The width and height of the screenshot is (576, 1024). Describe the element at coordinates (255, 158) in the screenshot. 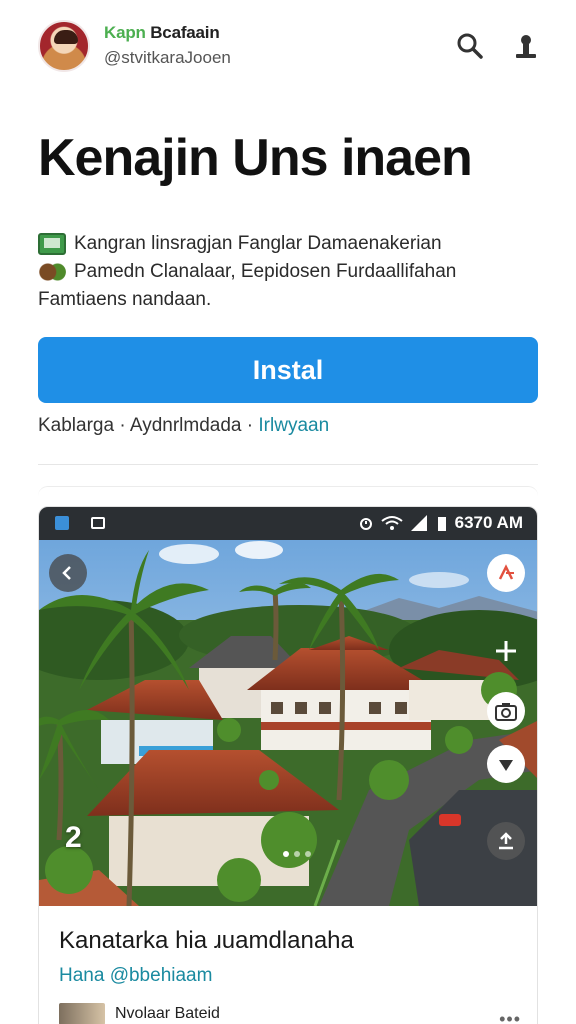

I see `app-title: Kenajin Uns inaen` at that location.